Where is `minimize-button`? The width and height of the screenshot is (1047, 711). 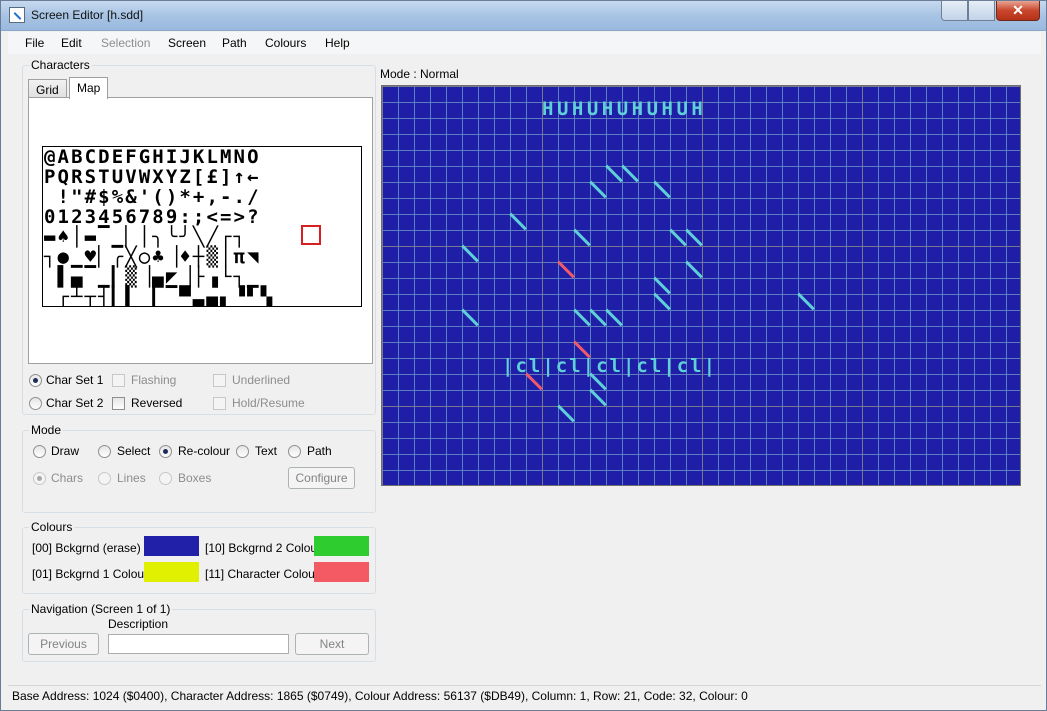
minimize-button is located at coordinates (954, 11).